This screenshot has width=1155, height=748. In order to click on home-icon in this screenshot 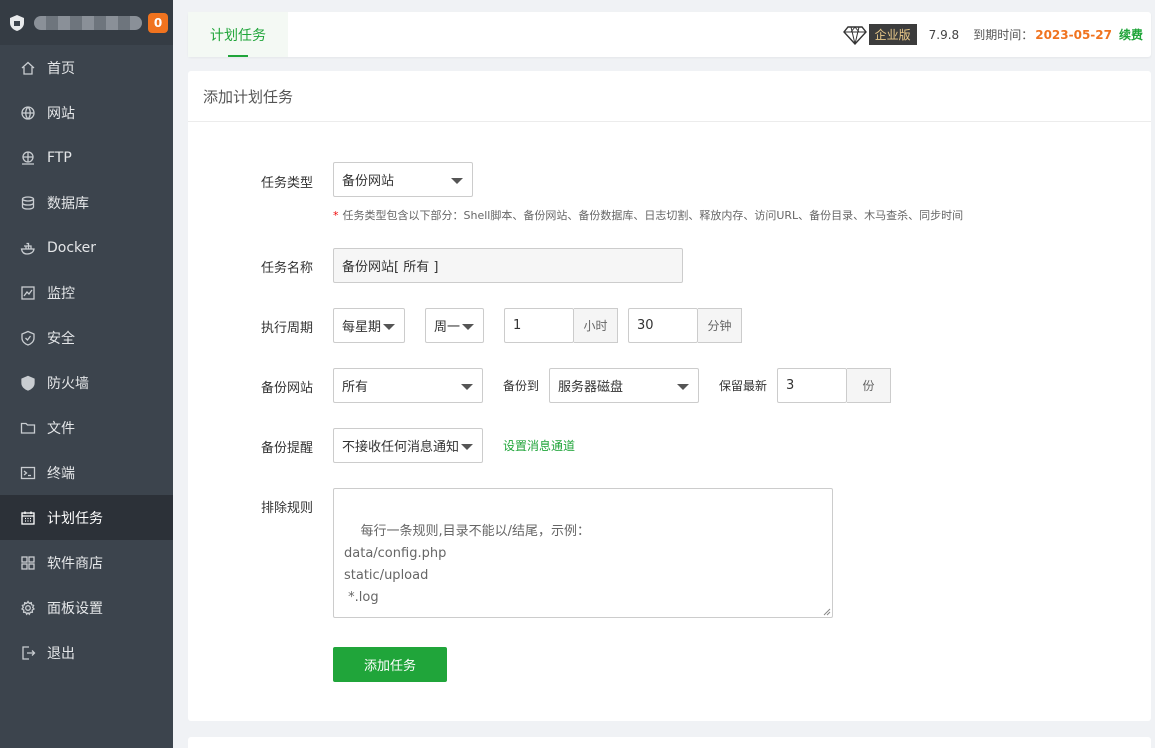, I will do `click(28, 68)`.